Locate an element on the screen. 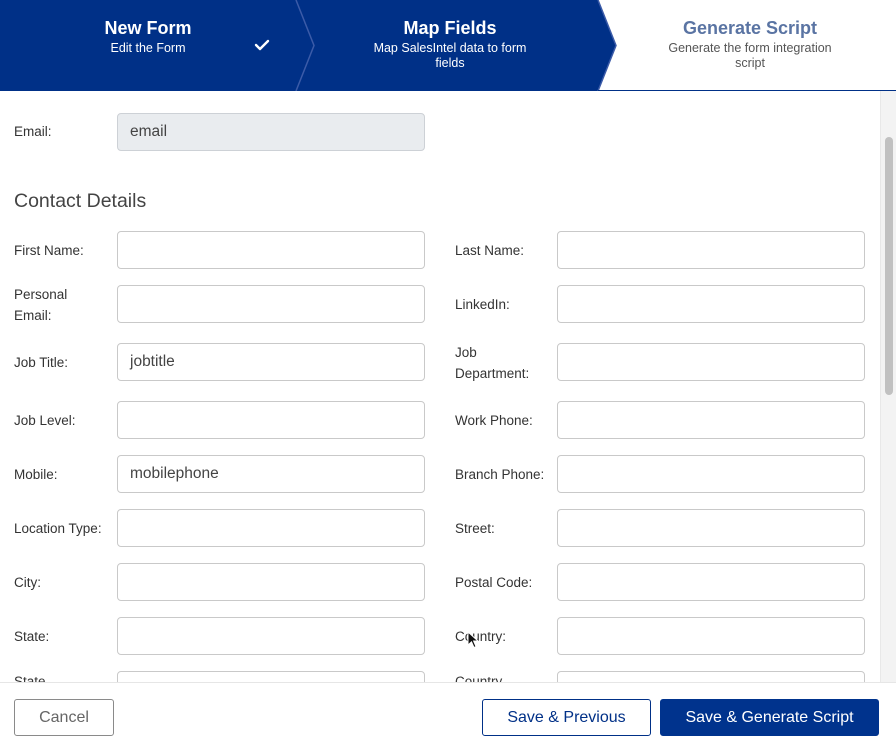 This screenshot has height=750, width=896. vertical-scrollbar is located at coordinates (888, 386).